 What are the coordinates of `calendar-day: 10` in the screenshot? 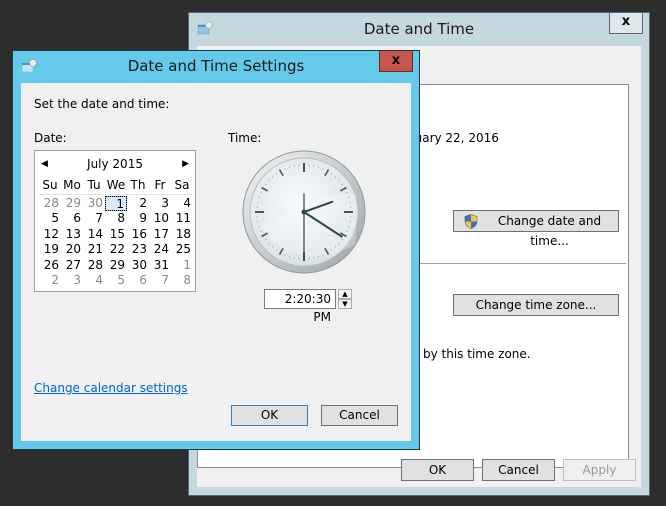 It's located at (160, 219).